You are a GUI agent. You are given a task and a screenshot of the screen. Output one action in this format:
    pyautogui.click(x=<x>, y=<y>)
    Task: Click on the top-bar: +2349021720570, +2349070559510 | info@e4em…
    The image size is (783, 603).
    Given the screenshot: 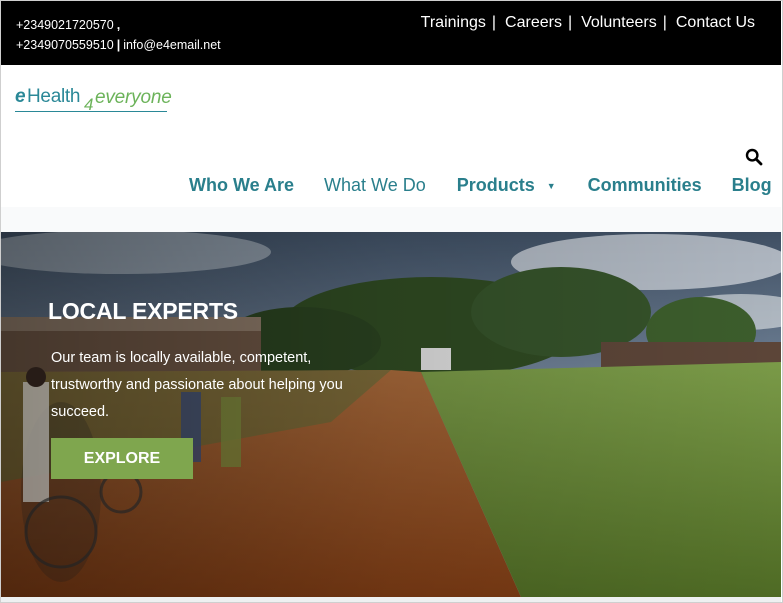 What is the action you would take?
    pyautogui.click(x=391, y=33)
    